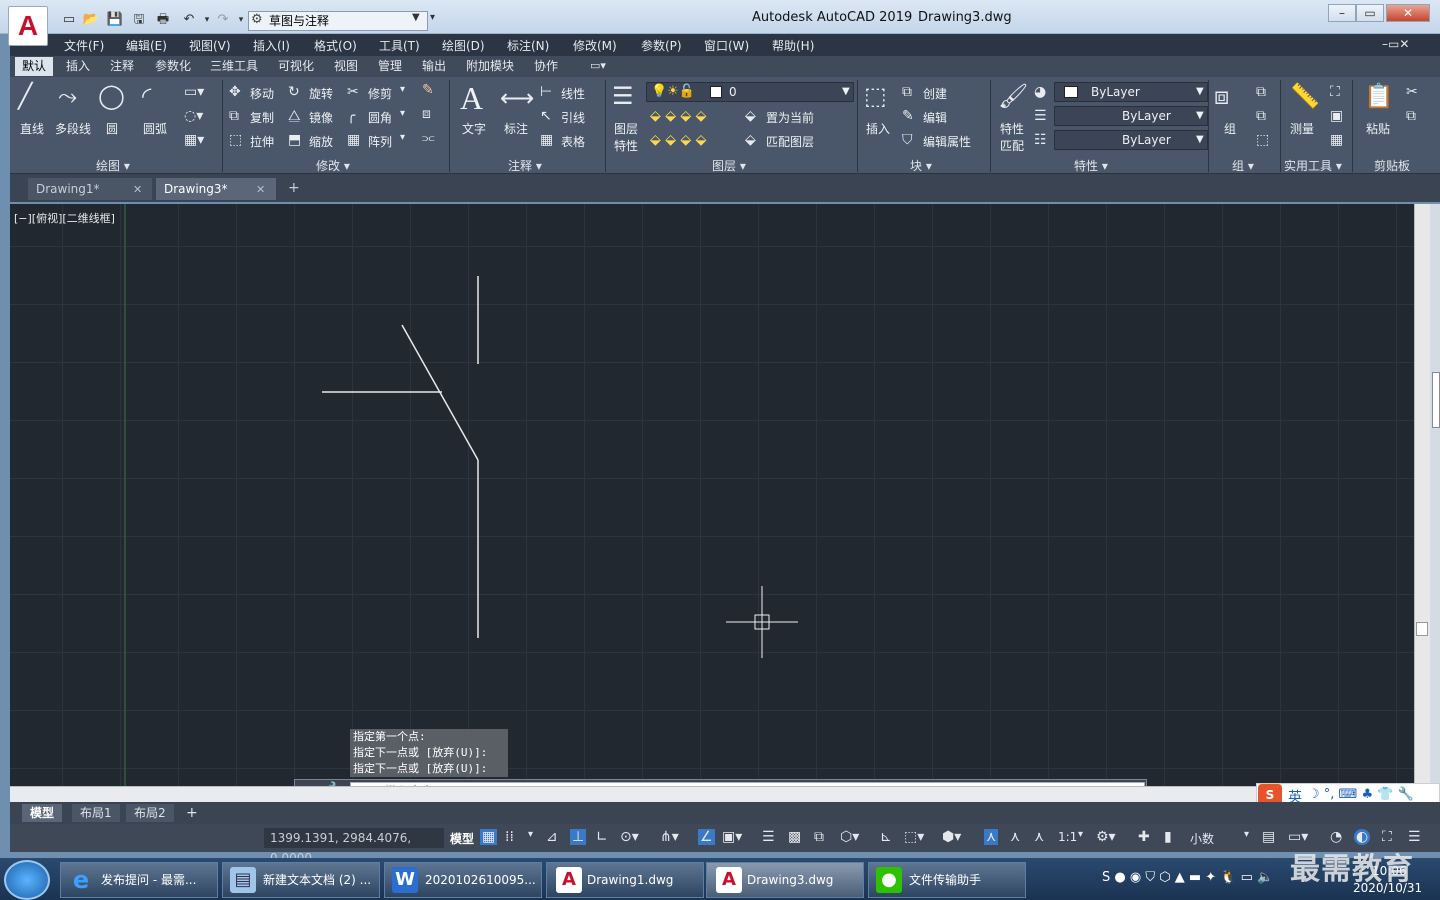 The image size is (1440, 900). What do you see at coordinates (546, 66) in the screenshot?
I see `tab-collaborate: 协作` at bounding box center [546, 66].